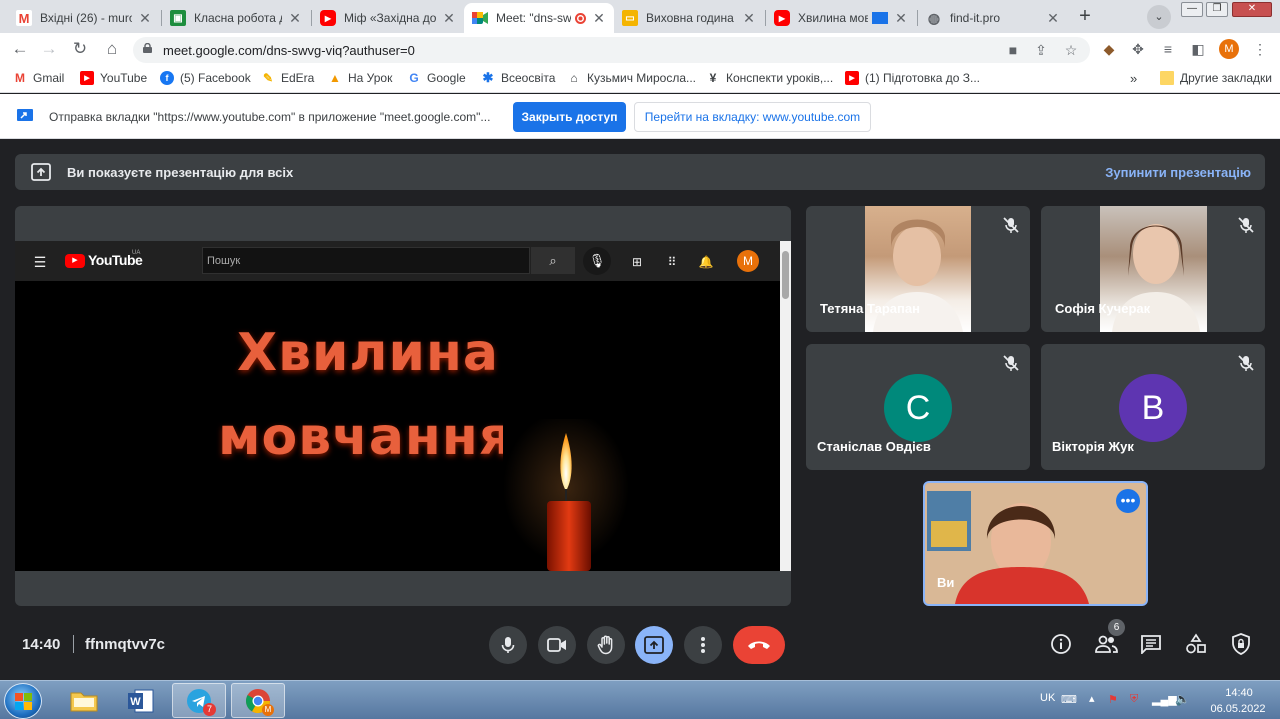 This screenshot has width=1280, height=719. Describe the element at coordinates (1260, 49) in the screenshot. I see `menu-icon: ⋮` at that location.